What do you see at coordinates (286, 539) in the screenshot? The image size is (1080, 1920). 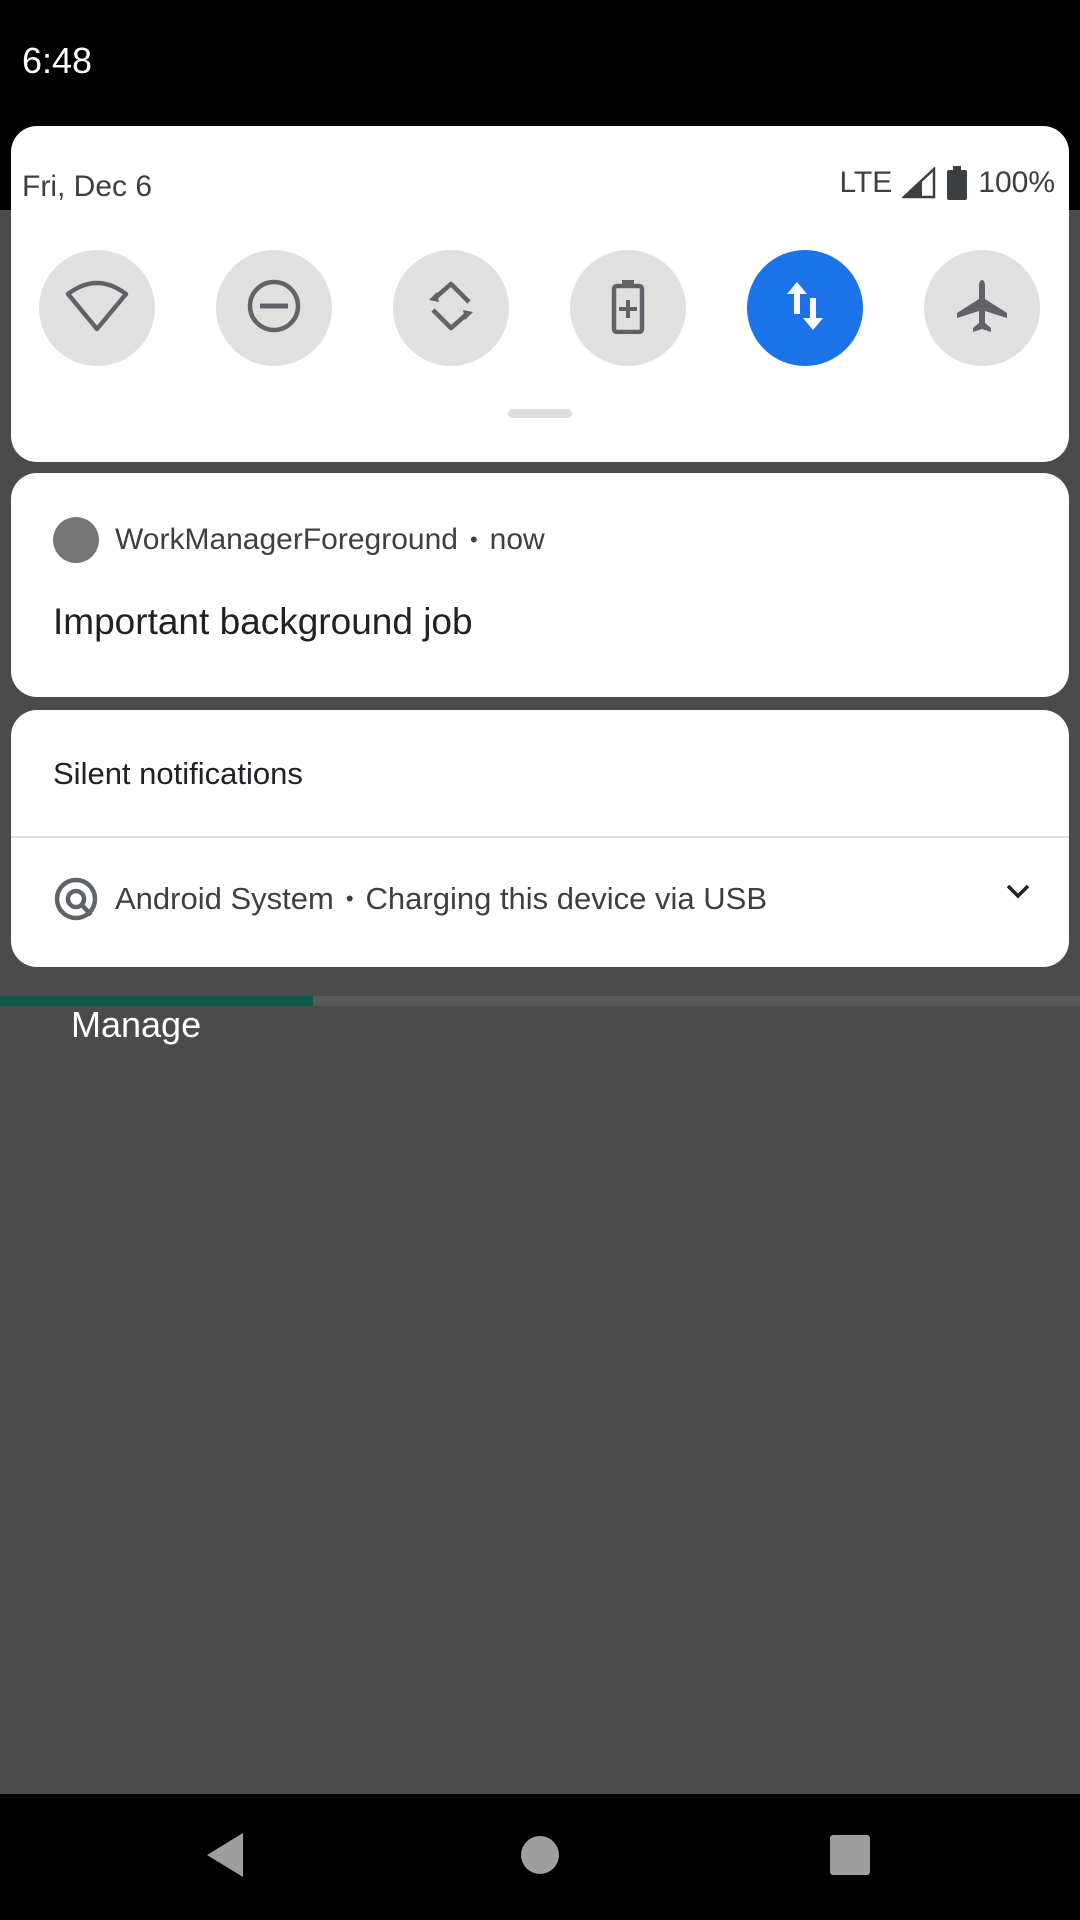 I see `notification-app-name: WorkManagerForeground` at bounding box center [286, 539].